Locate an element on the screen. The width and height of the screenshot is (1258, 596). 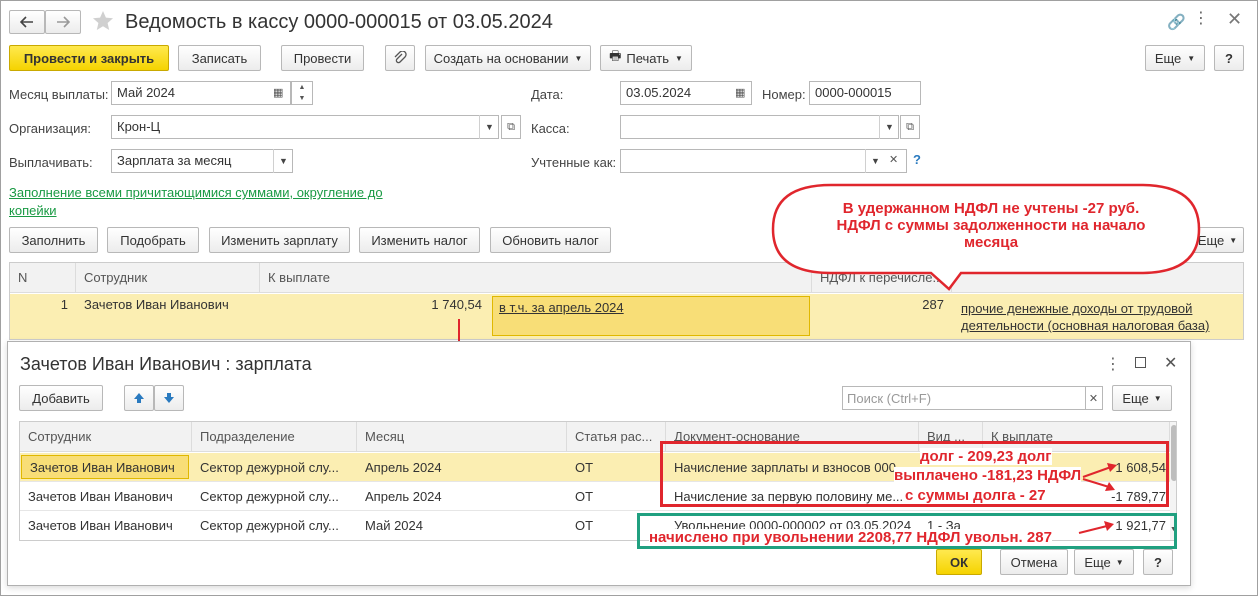
attach-button is located at coordinates (400, 58).